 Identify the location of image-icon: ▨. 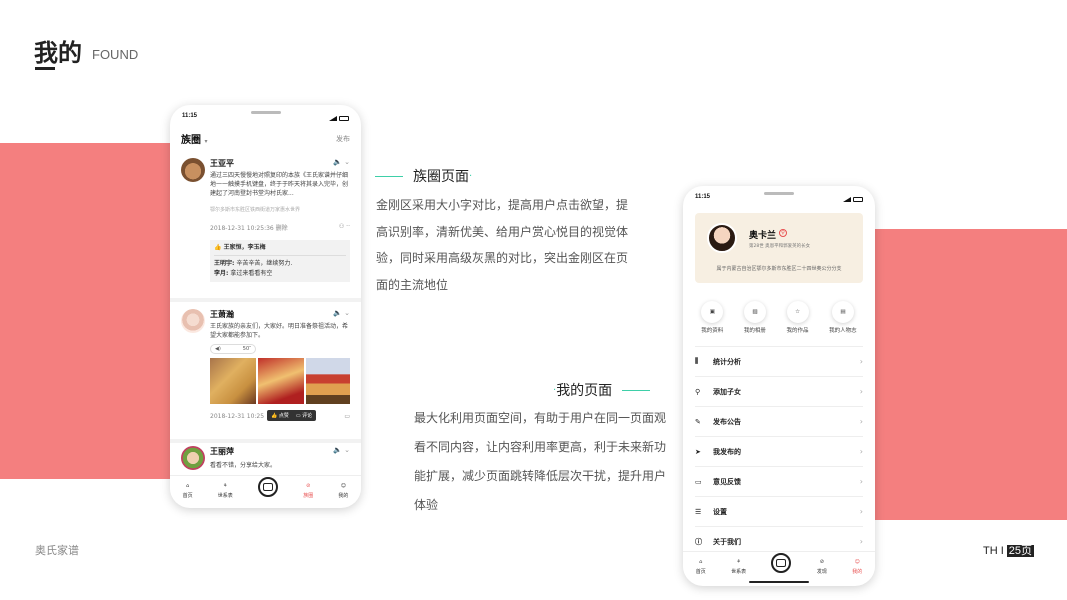
(754, 312).